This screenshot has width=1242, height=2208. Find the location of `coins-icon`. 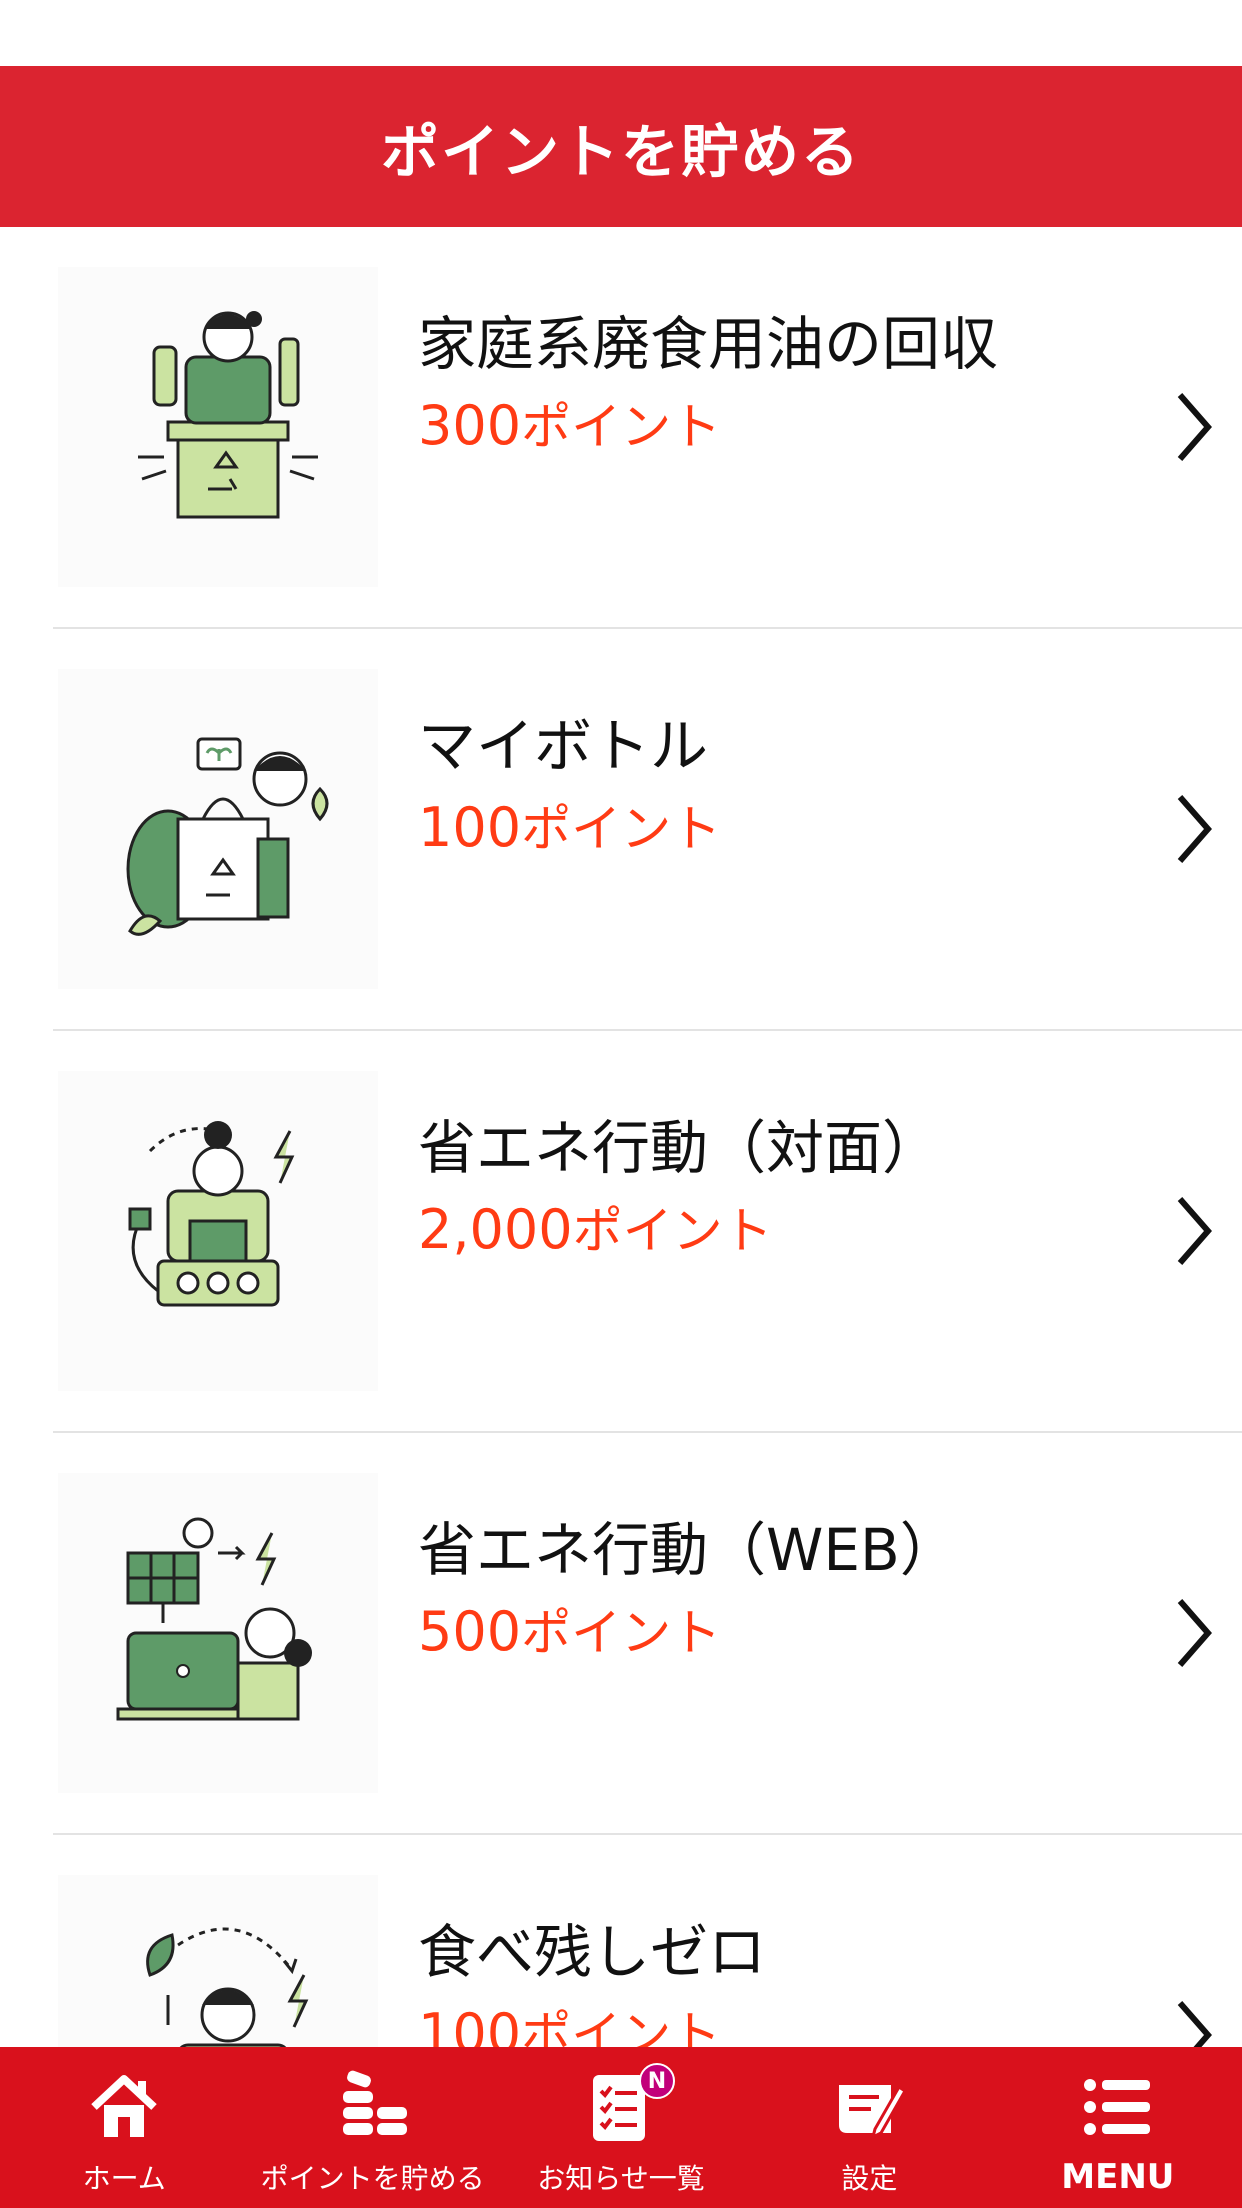

coins-icon is located at coordinates (373, 2107).